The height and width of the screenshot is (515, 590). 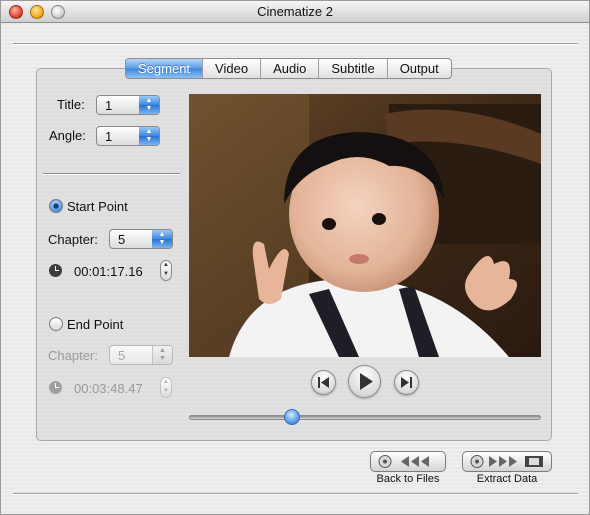 I want to click on end-time-stepper: ▲ ▼, so click(x=166, y=387).